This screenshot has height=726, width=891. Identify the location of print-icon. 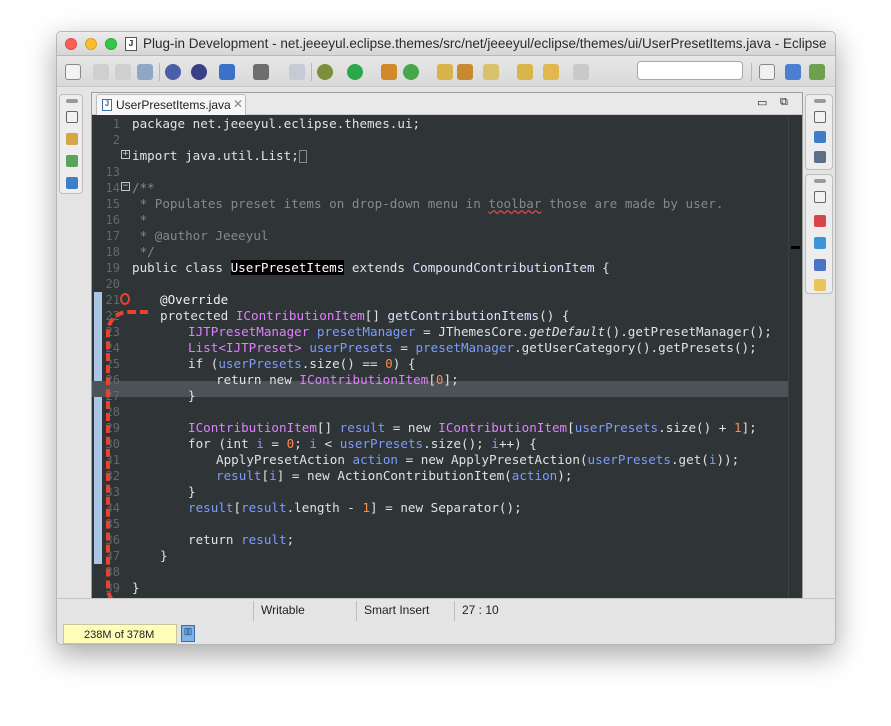
(145, 72).